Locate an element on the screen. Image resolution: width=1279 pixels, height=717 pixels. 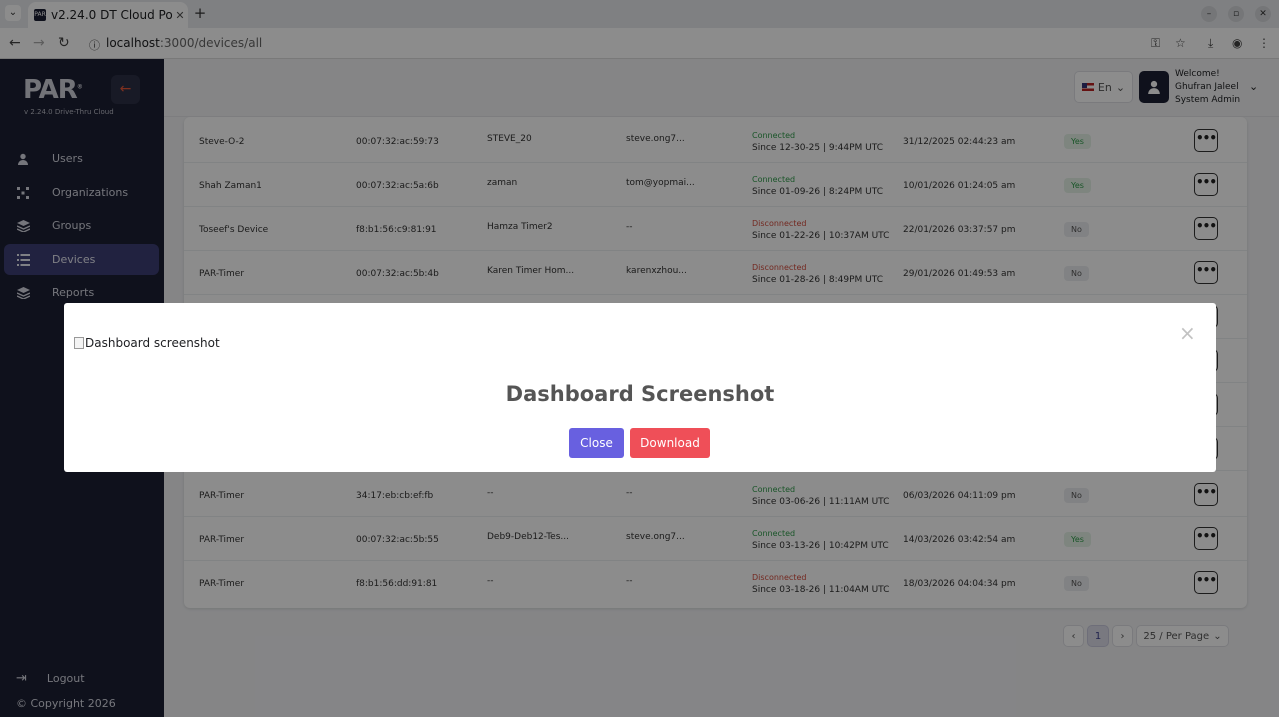
broken-image-icon: Dashboard screenshot is located at coordinates (147, 343).